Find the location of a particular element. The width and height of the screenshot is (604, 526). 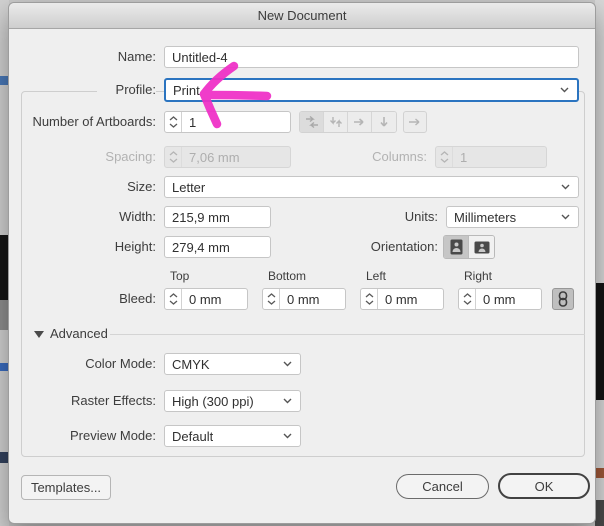

artboards-stepper-field: 1 is located at coordinates (227, 122).